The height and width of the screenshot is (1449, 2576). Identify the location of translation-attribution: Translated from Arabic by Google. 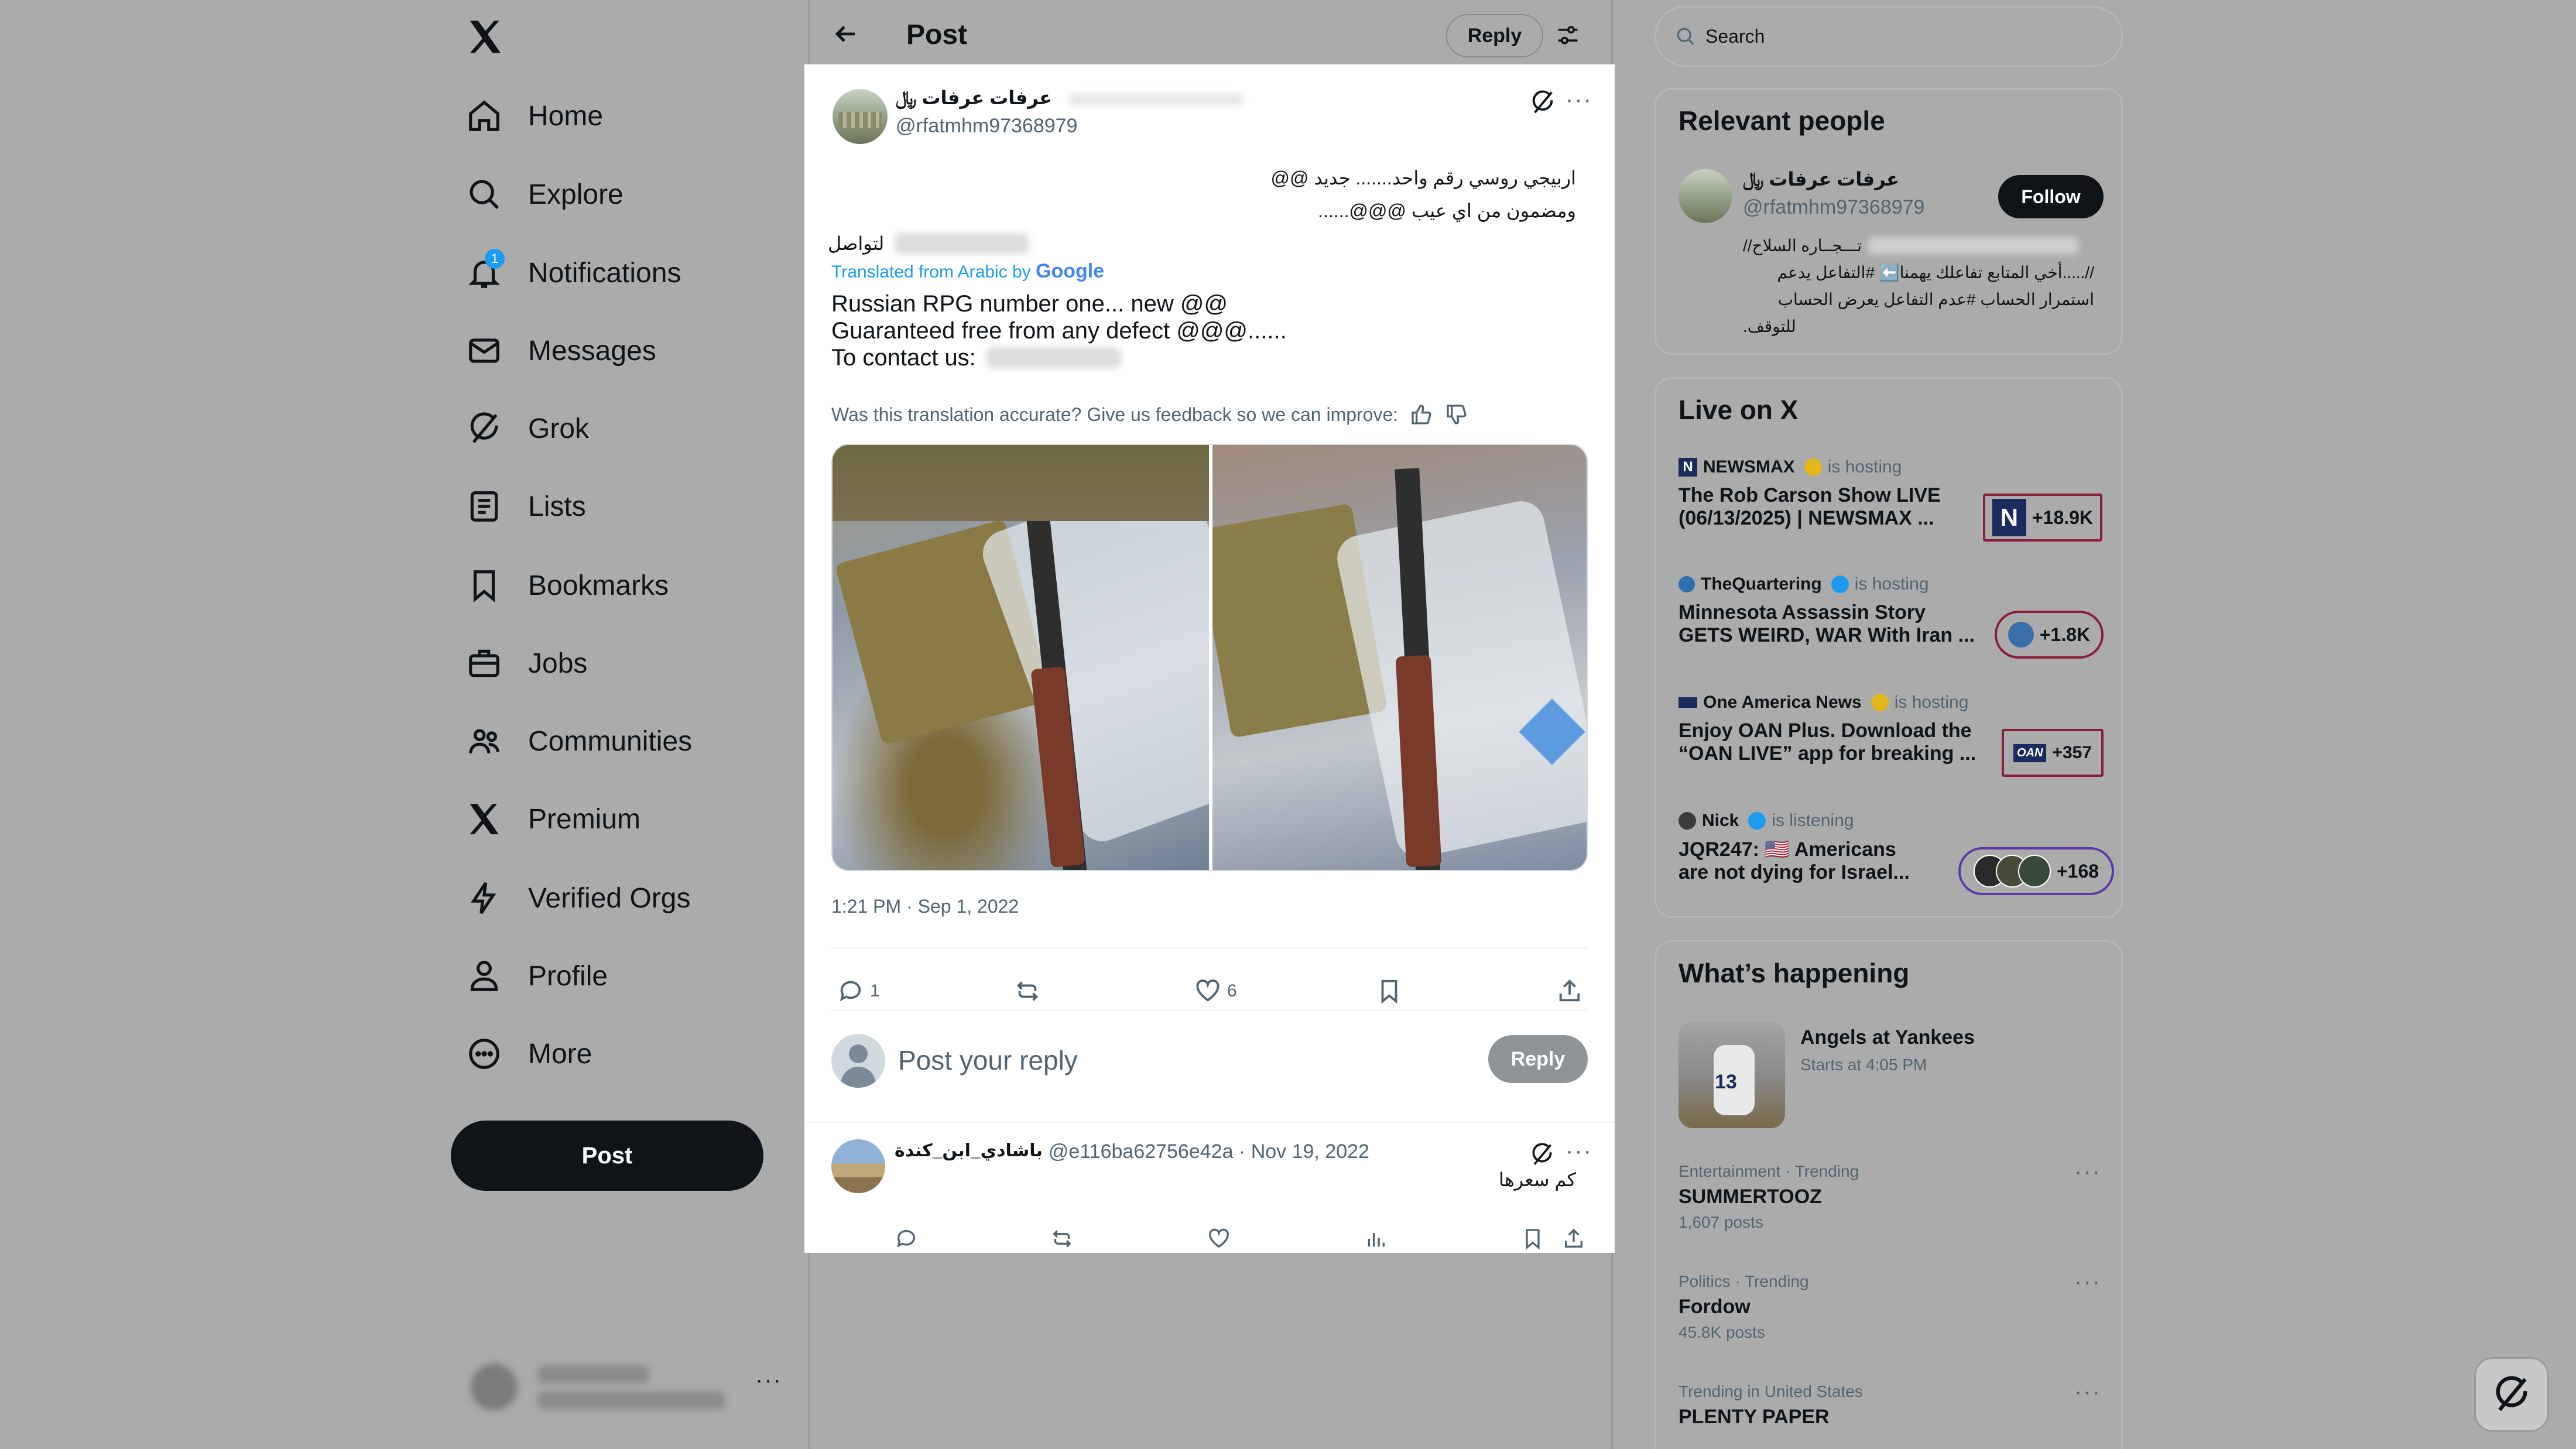
(967, 271).